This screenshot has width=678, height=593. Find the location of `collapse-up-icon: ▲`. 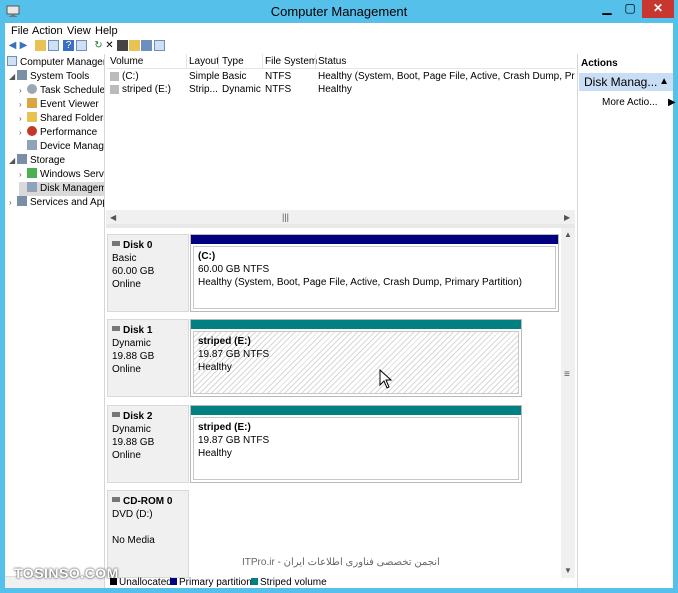

collapse-up-icon: ▲ is located at coordinates (664, 82).